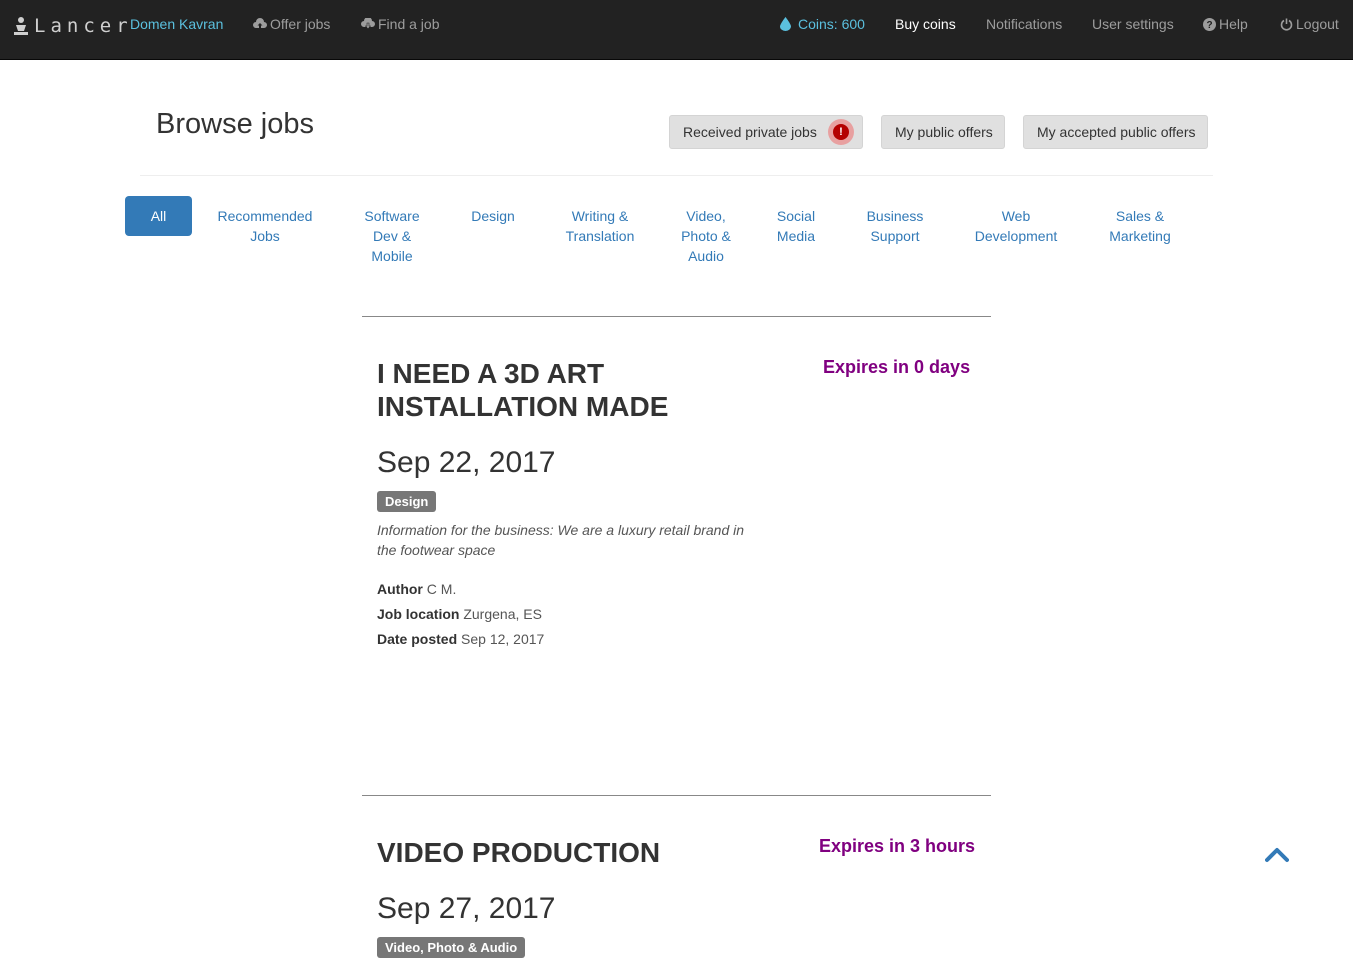 This screenshot has height=960, width=1353. Describe the element at coordinates (706, 256) in the screenshot. I see `category-label-line: Audio` at that location.